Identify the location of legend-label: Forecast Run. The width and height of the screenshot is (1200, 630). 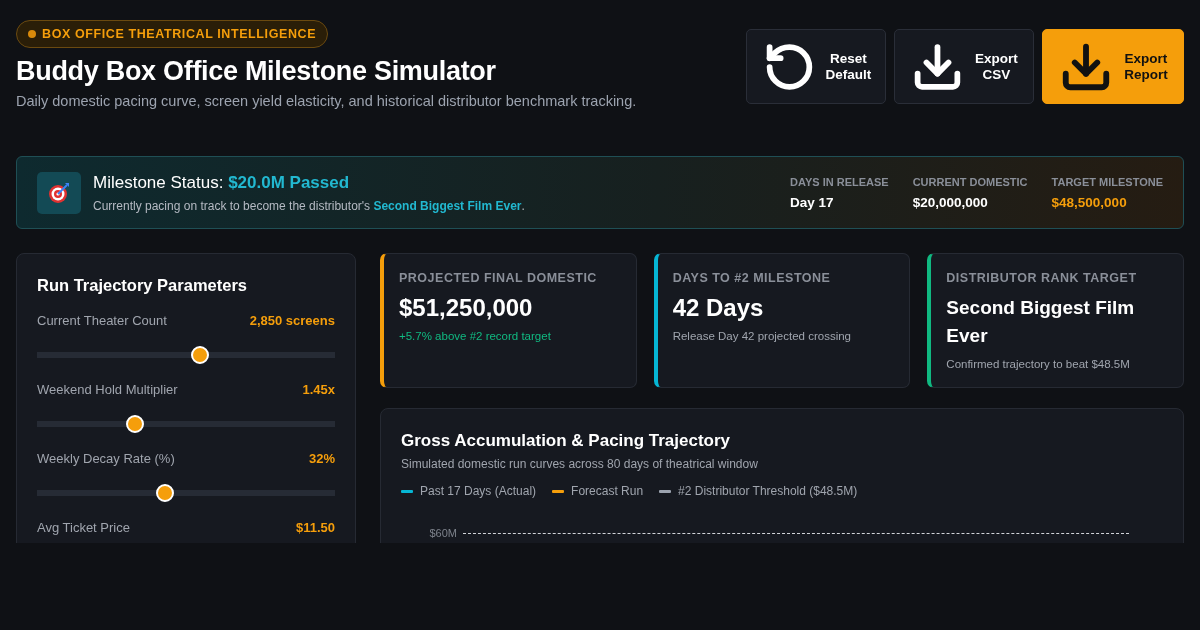
(607, 491).